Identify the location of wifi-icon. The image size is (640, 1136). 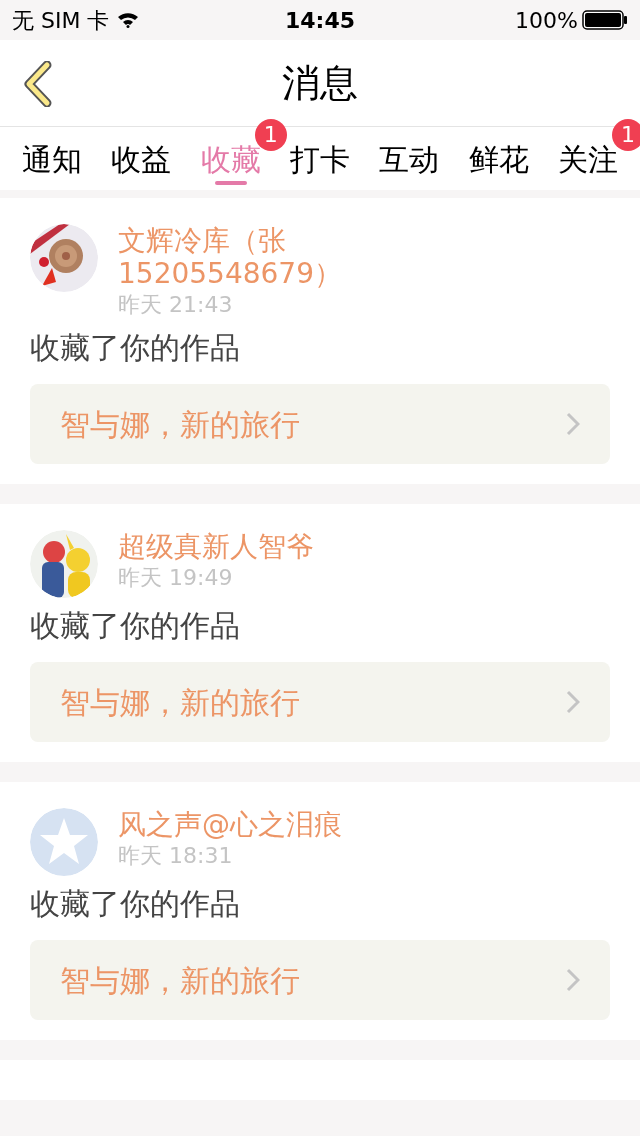
(128, 20).